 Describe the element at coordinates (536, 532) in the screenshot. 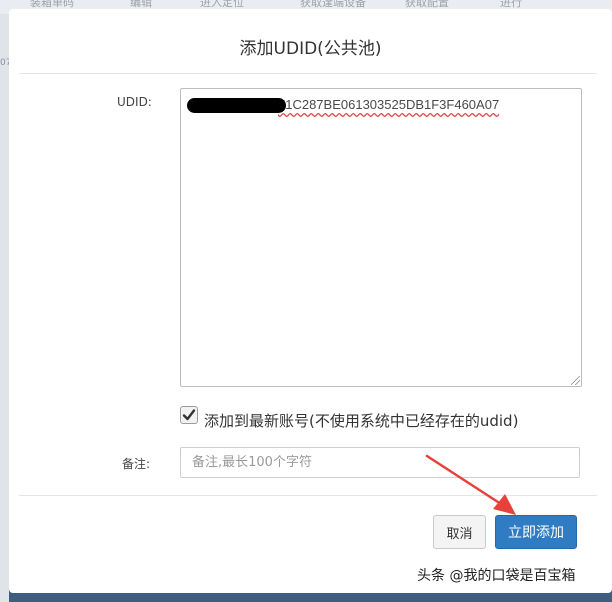

I see `add-now-button: 立即添加` at that location.